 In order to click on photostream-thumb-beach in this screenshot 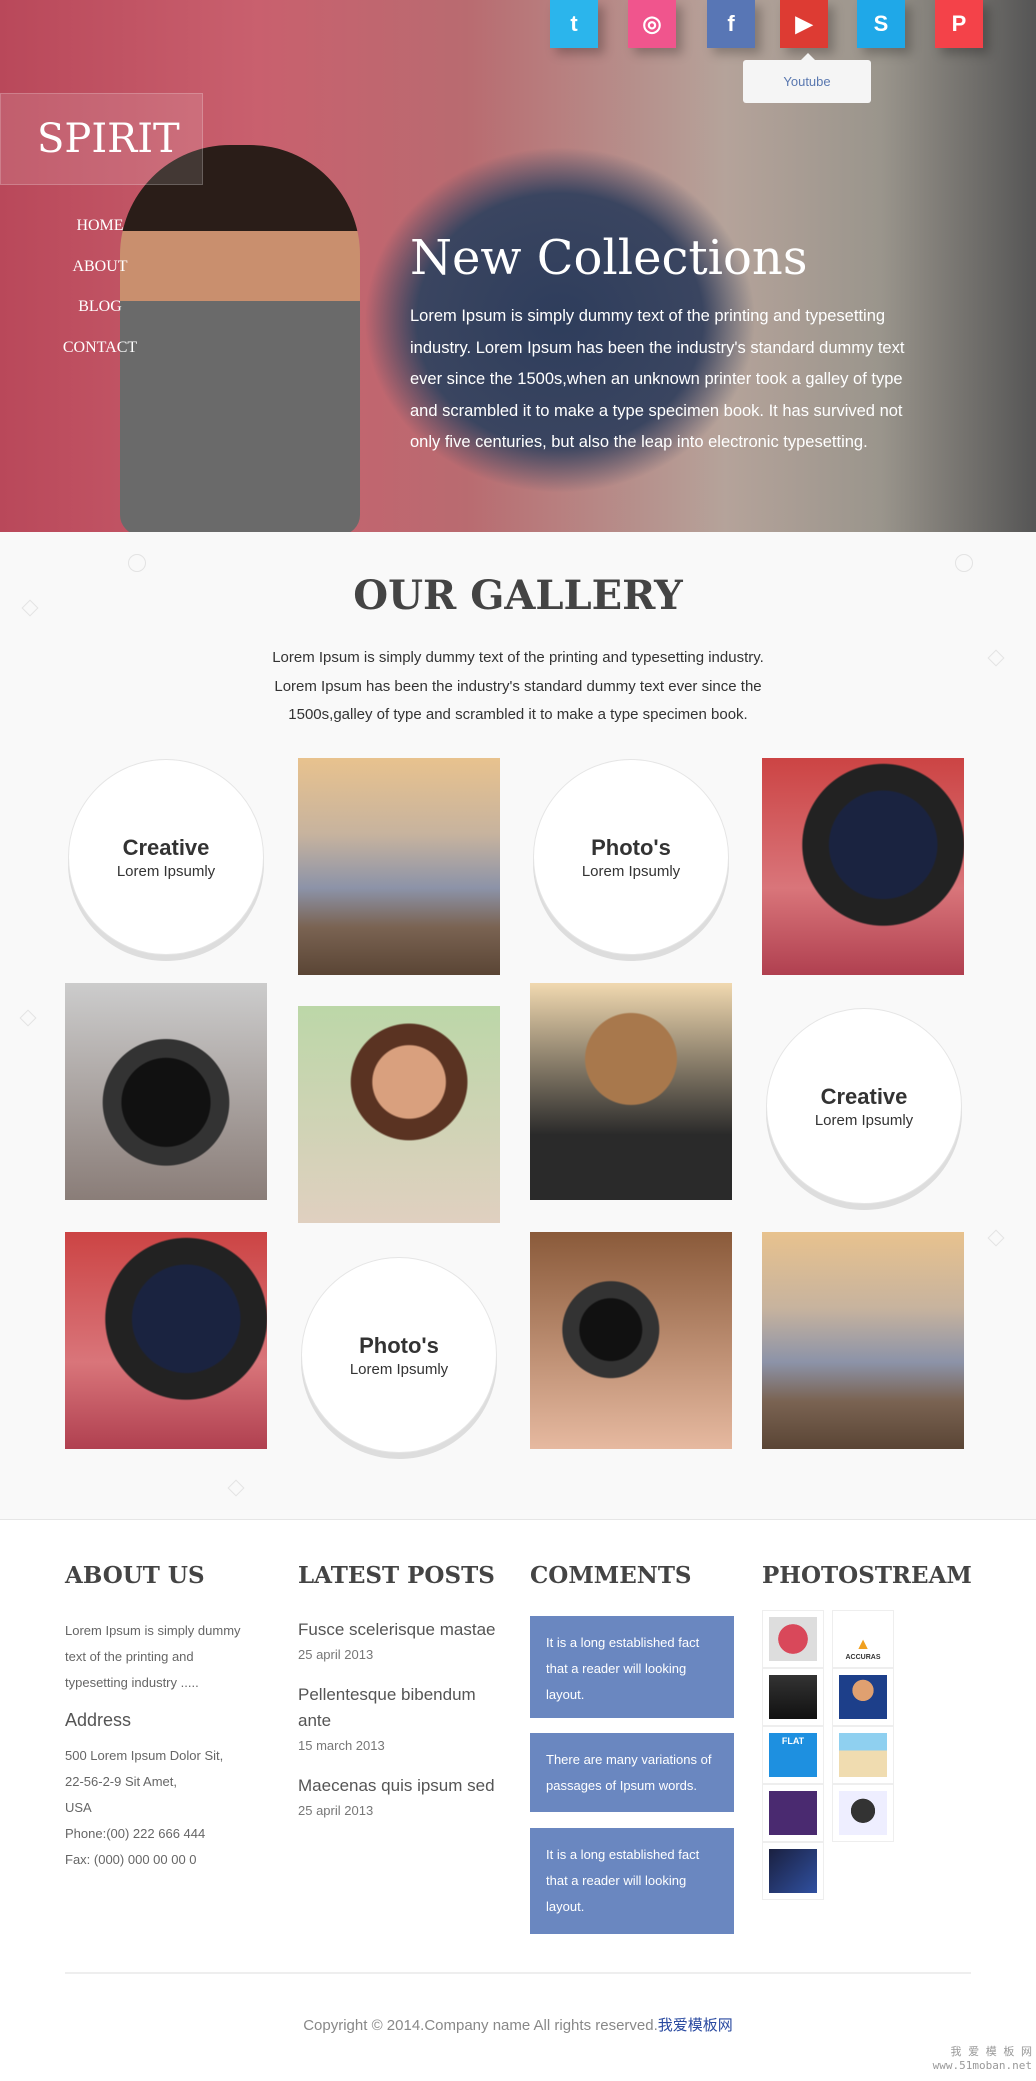, I will do `click(863, 1755)`.